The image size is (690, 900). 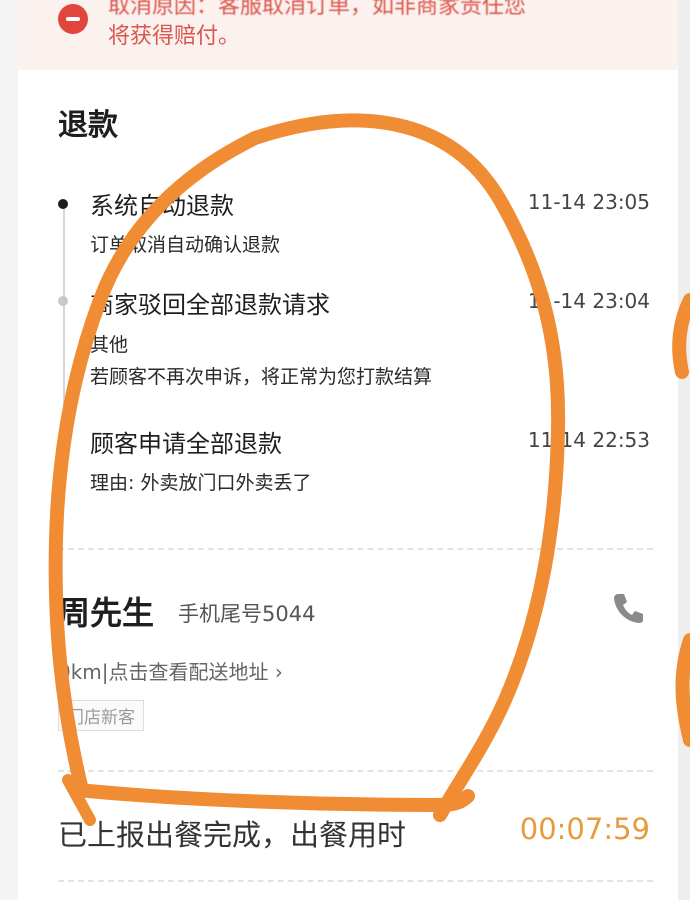 I want to click on phone-icon, so click(x=628, y=608).